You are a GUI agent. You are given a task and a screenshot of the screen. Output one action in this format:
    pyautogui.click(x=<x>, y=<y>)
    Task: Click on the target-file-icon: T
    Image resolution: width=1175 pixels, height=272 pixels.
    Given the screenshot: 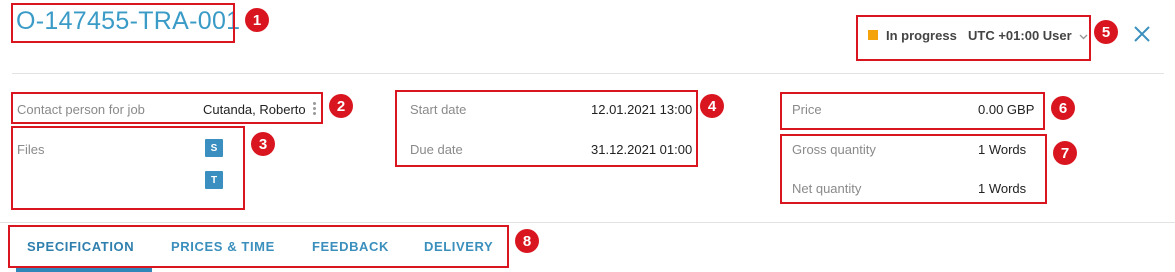 What is the action you would take?
    pyautogui.click(x=214, y=180)
    